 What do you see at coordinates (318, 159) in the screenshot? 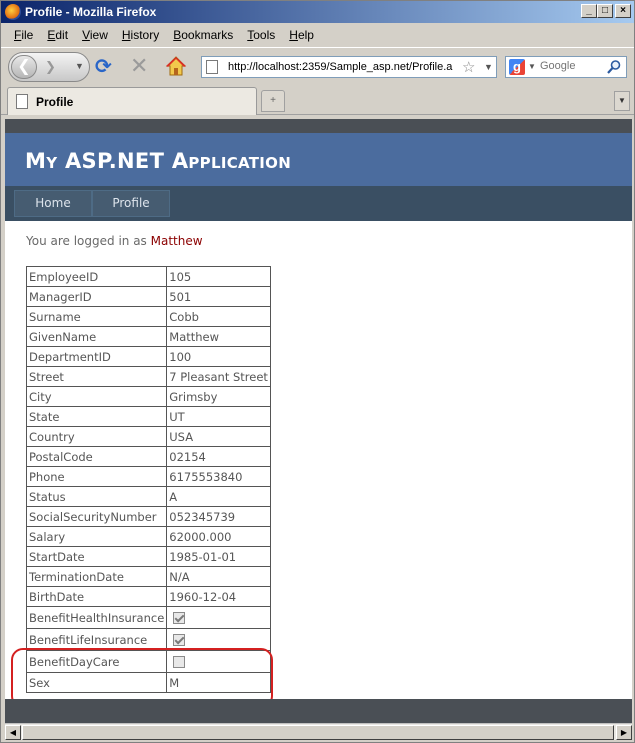
I see `site-header: My ASP.NET Application` at bounding box center [318, 159].